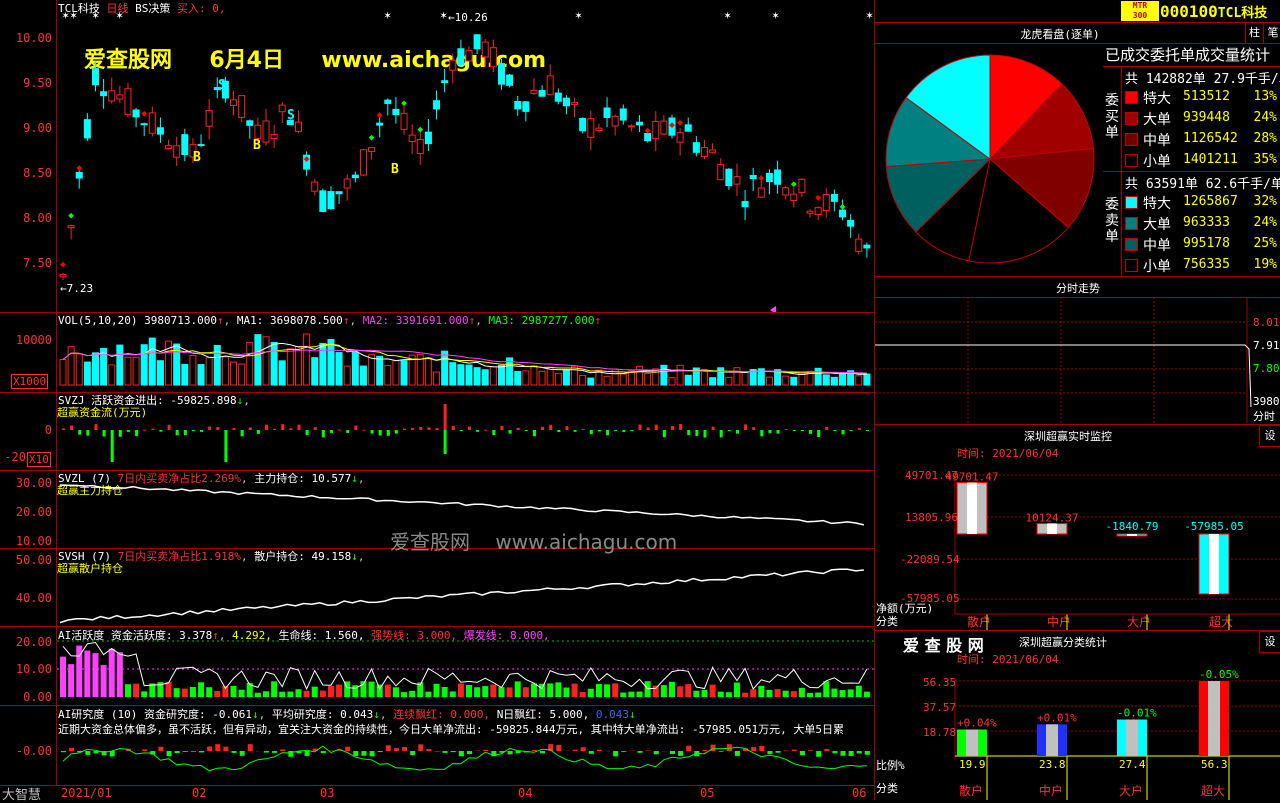  What do you see at coordinates (1157, 140) in the screenshot?
I see `stat-name: 中单` at bounding box center [1157, 140].